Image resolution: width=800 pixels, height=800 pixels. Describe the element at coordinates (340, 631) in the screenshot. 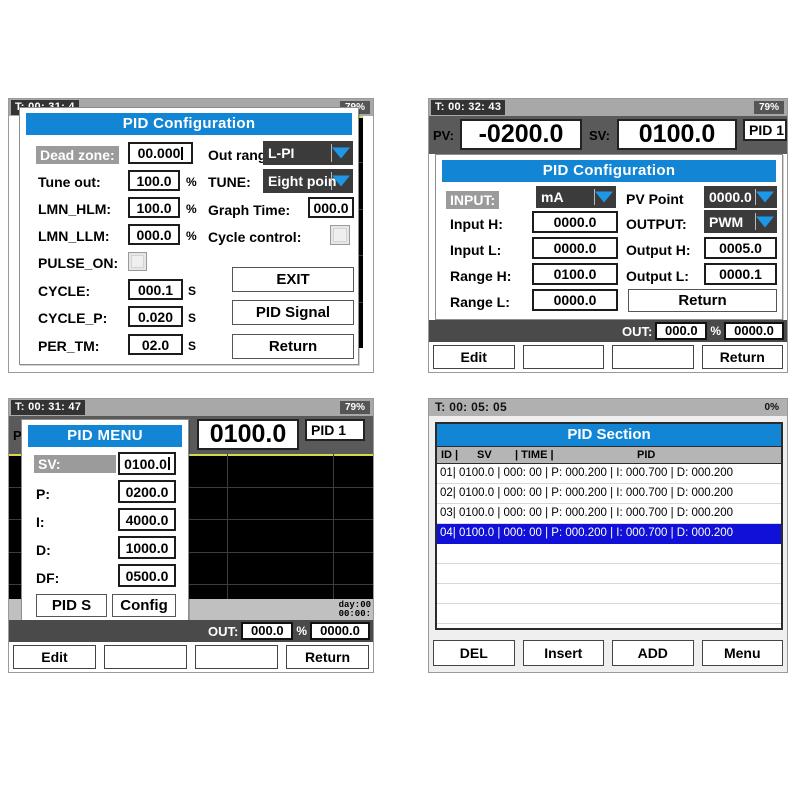

I see `out-secondary-value: 0000.0` at that location.